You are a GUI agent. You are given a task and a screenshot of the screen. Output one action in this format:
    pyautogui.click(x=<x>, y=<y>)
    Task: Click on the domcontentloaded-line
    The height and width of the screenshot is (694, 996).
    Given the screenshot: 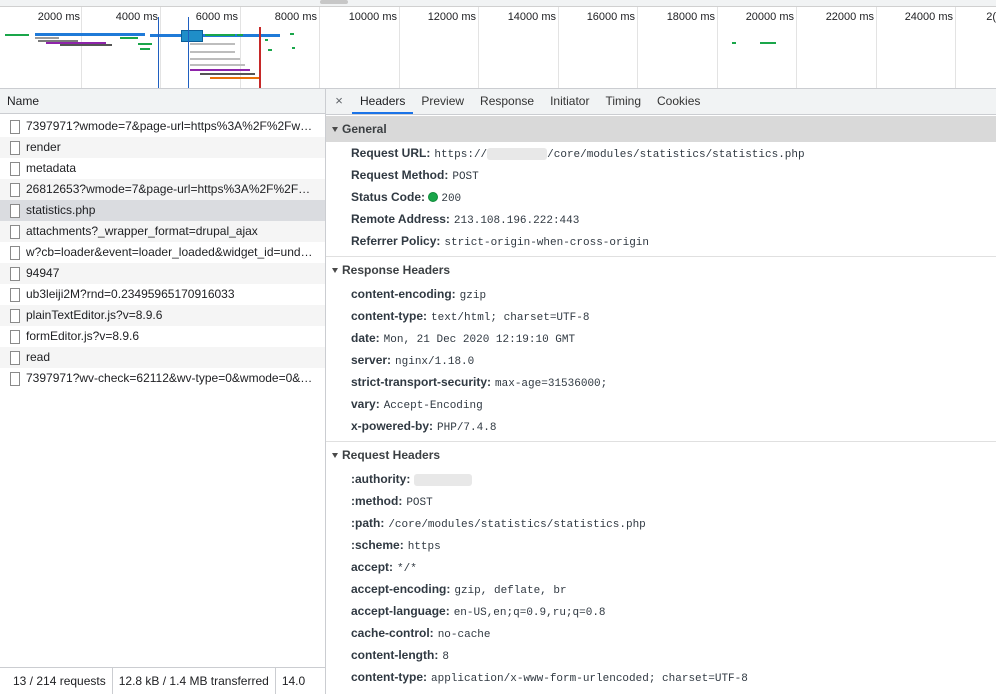 What is the action you would take?
    pyautogui.click(x=158, y=52)
    